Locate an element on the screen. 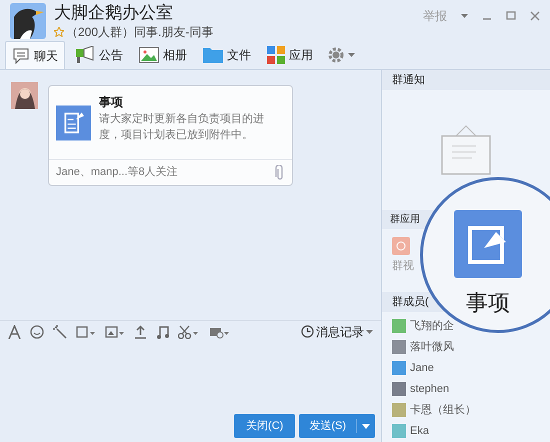 Image resolution: width=550 pixels, height=442 pixels. maximize-icon is located at coordinates (511, 16).